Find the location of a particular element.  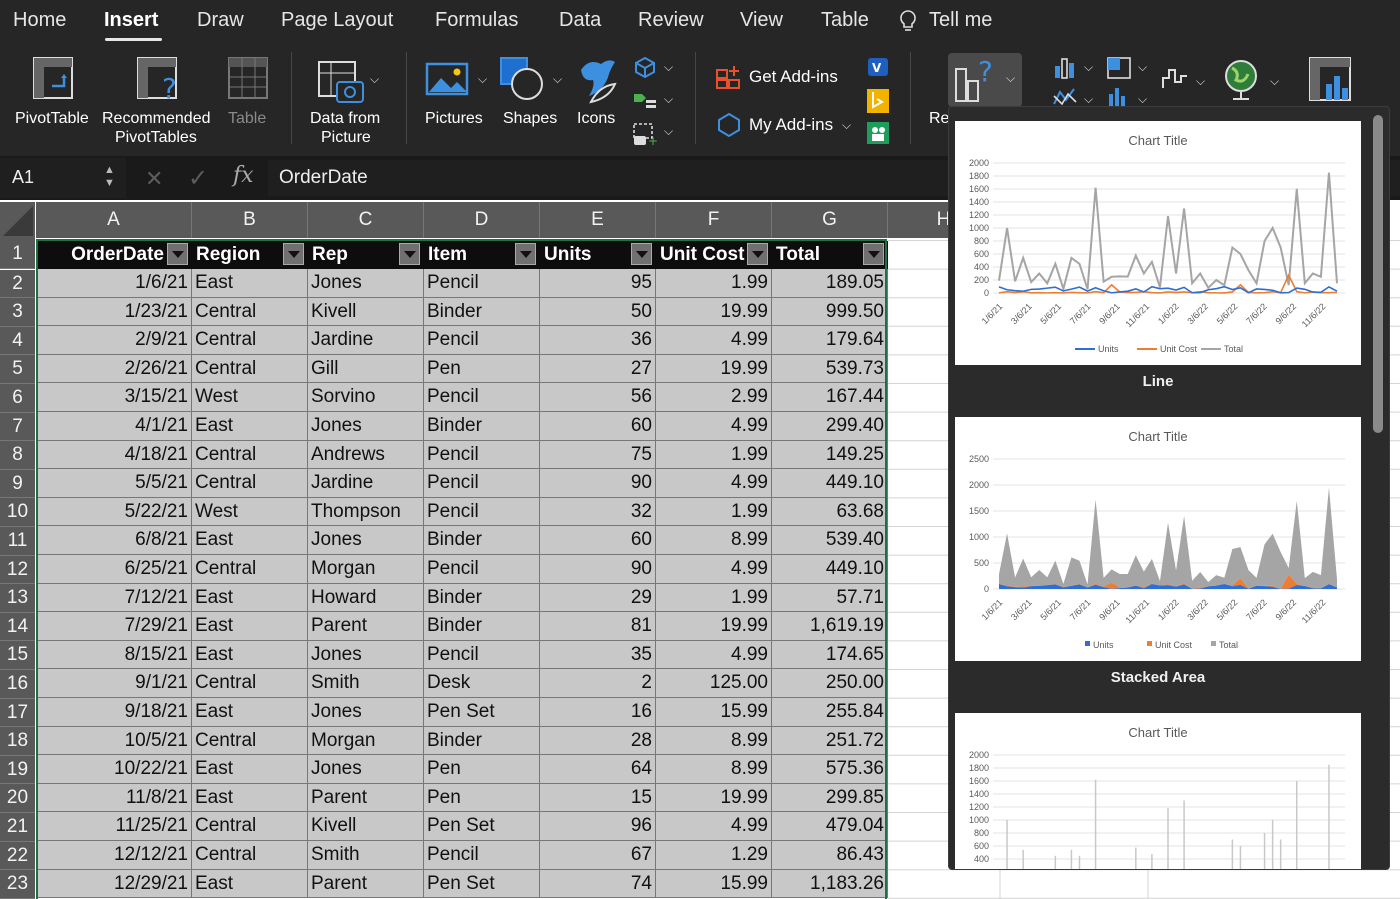

table-cell: 299.40 is located at coordinates (830, 426).